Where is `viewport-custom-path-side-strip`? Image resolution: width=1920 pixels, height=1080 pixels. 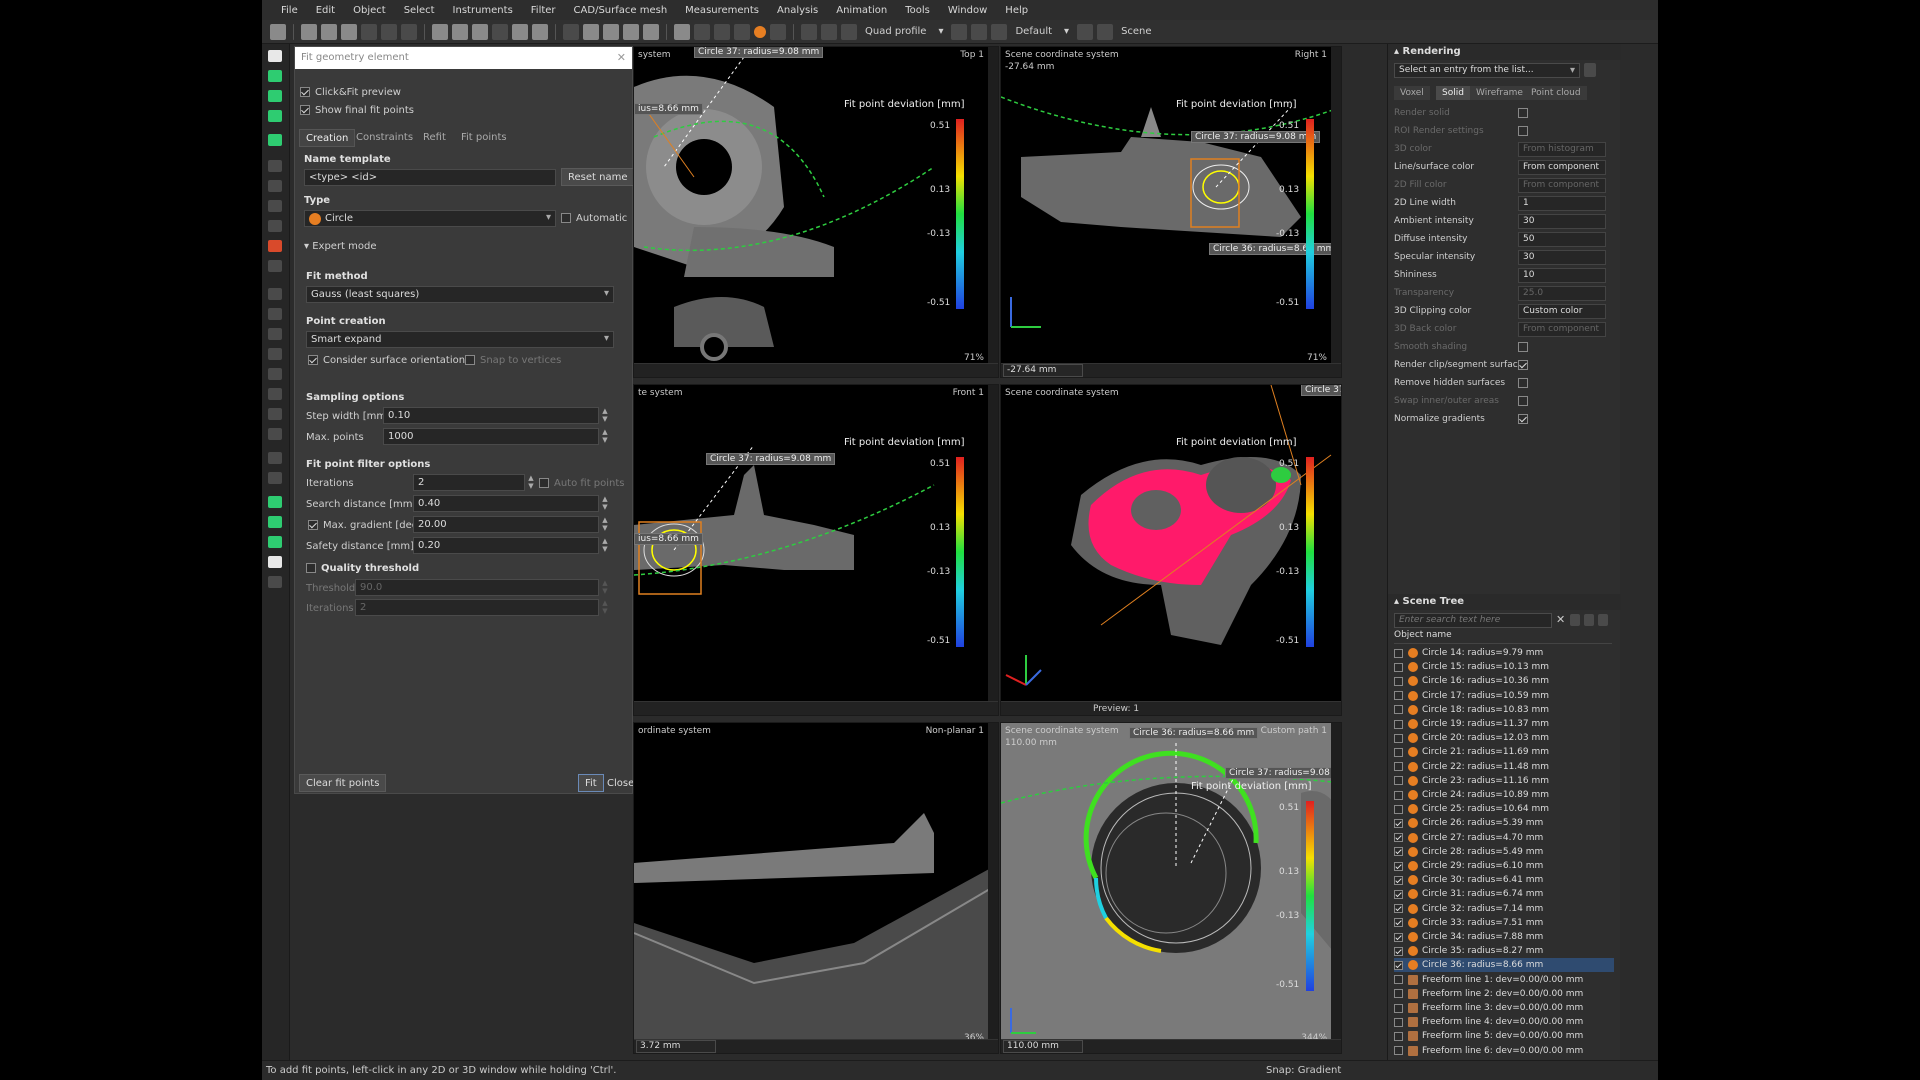 viewport-custom-path-side-strip is located at coordinates (1336, 882).